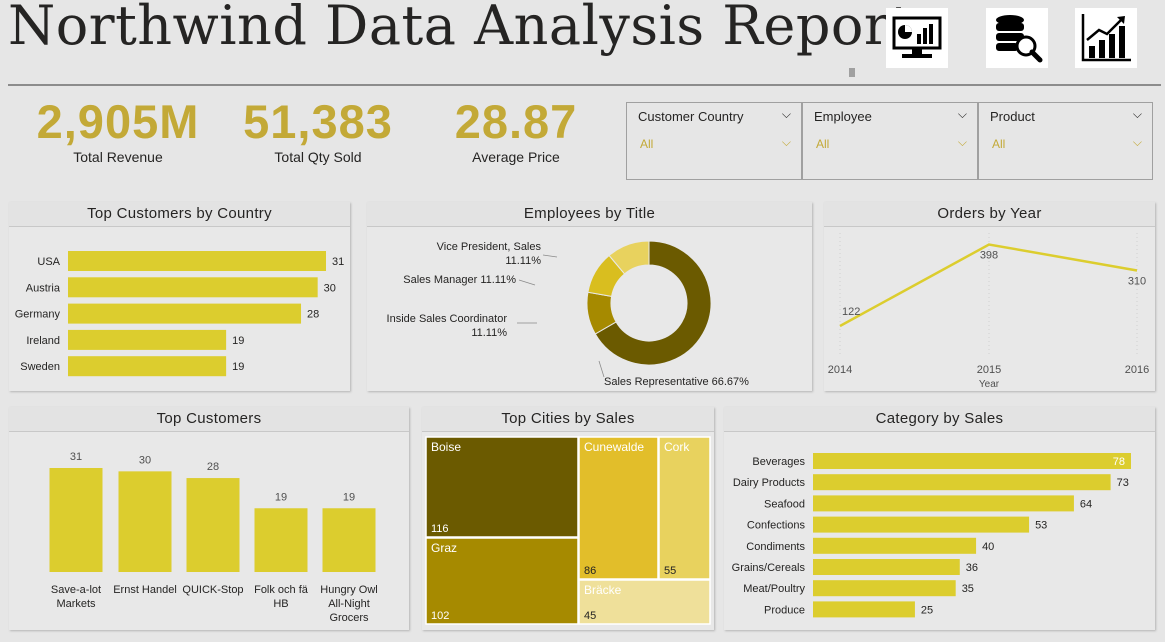  I want to click on country-bar-chart: USA 31 Austria 30 Germany 28 Ireland 19 Sweden 19, so click(179, 309).